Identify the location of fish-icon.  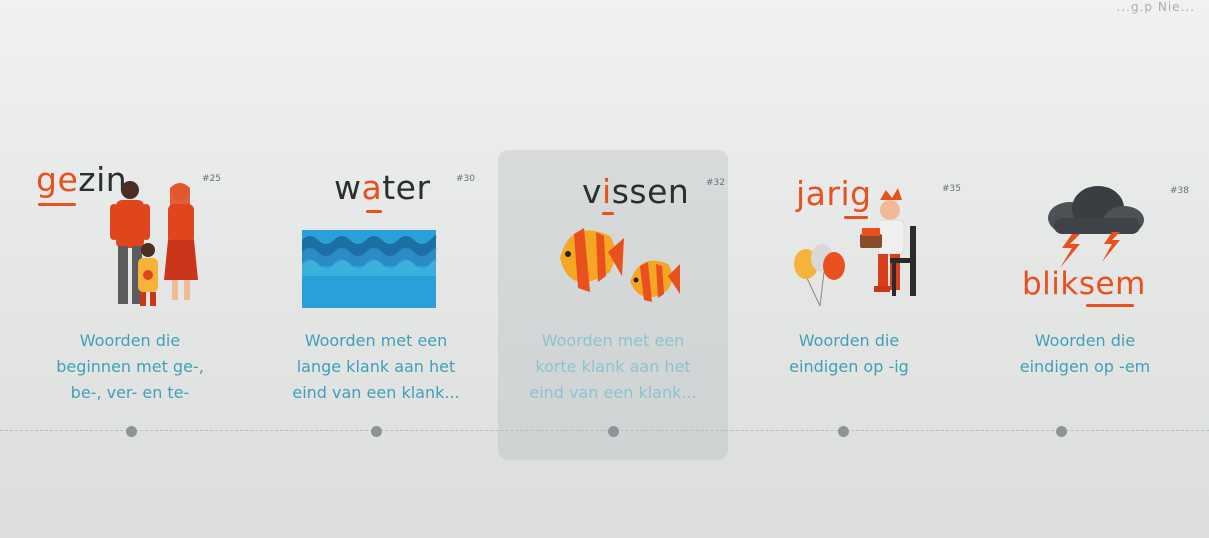
(620, 265).